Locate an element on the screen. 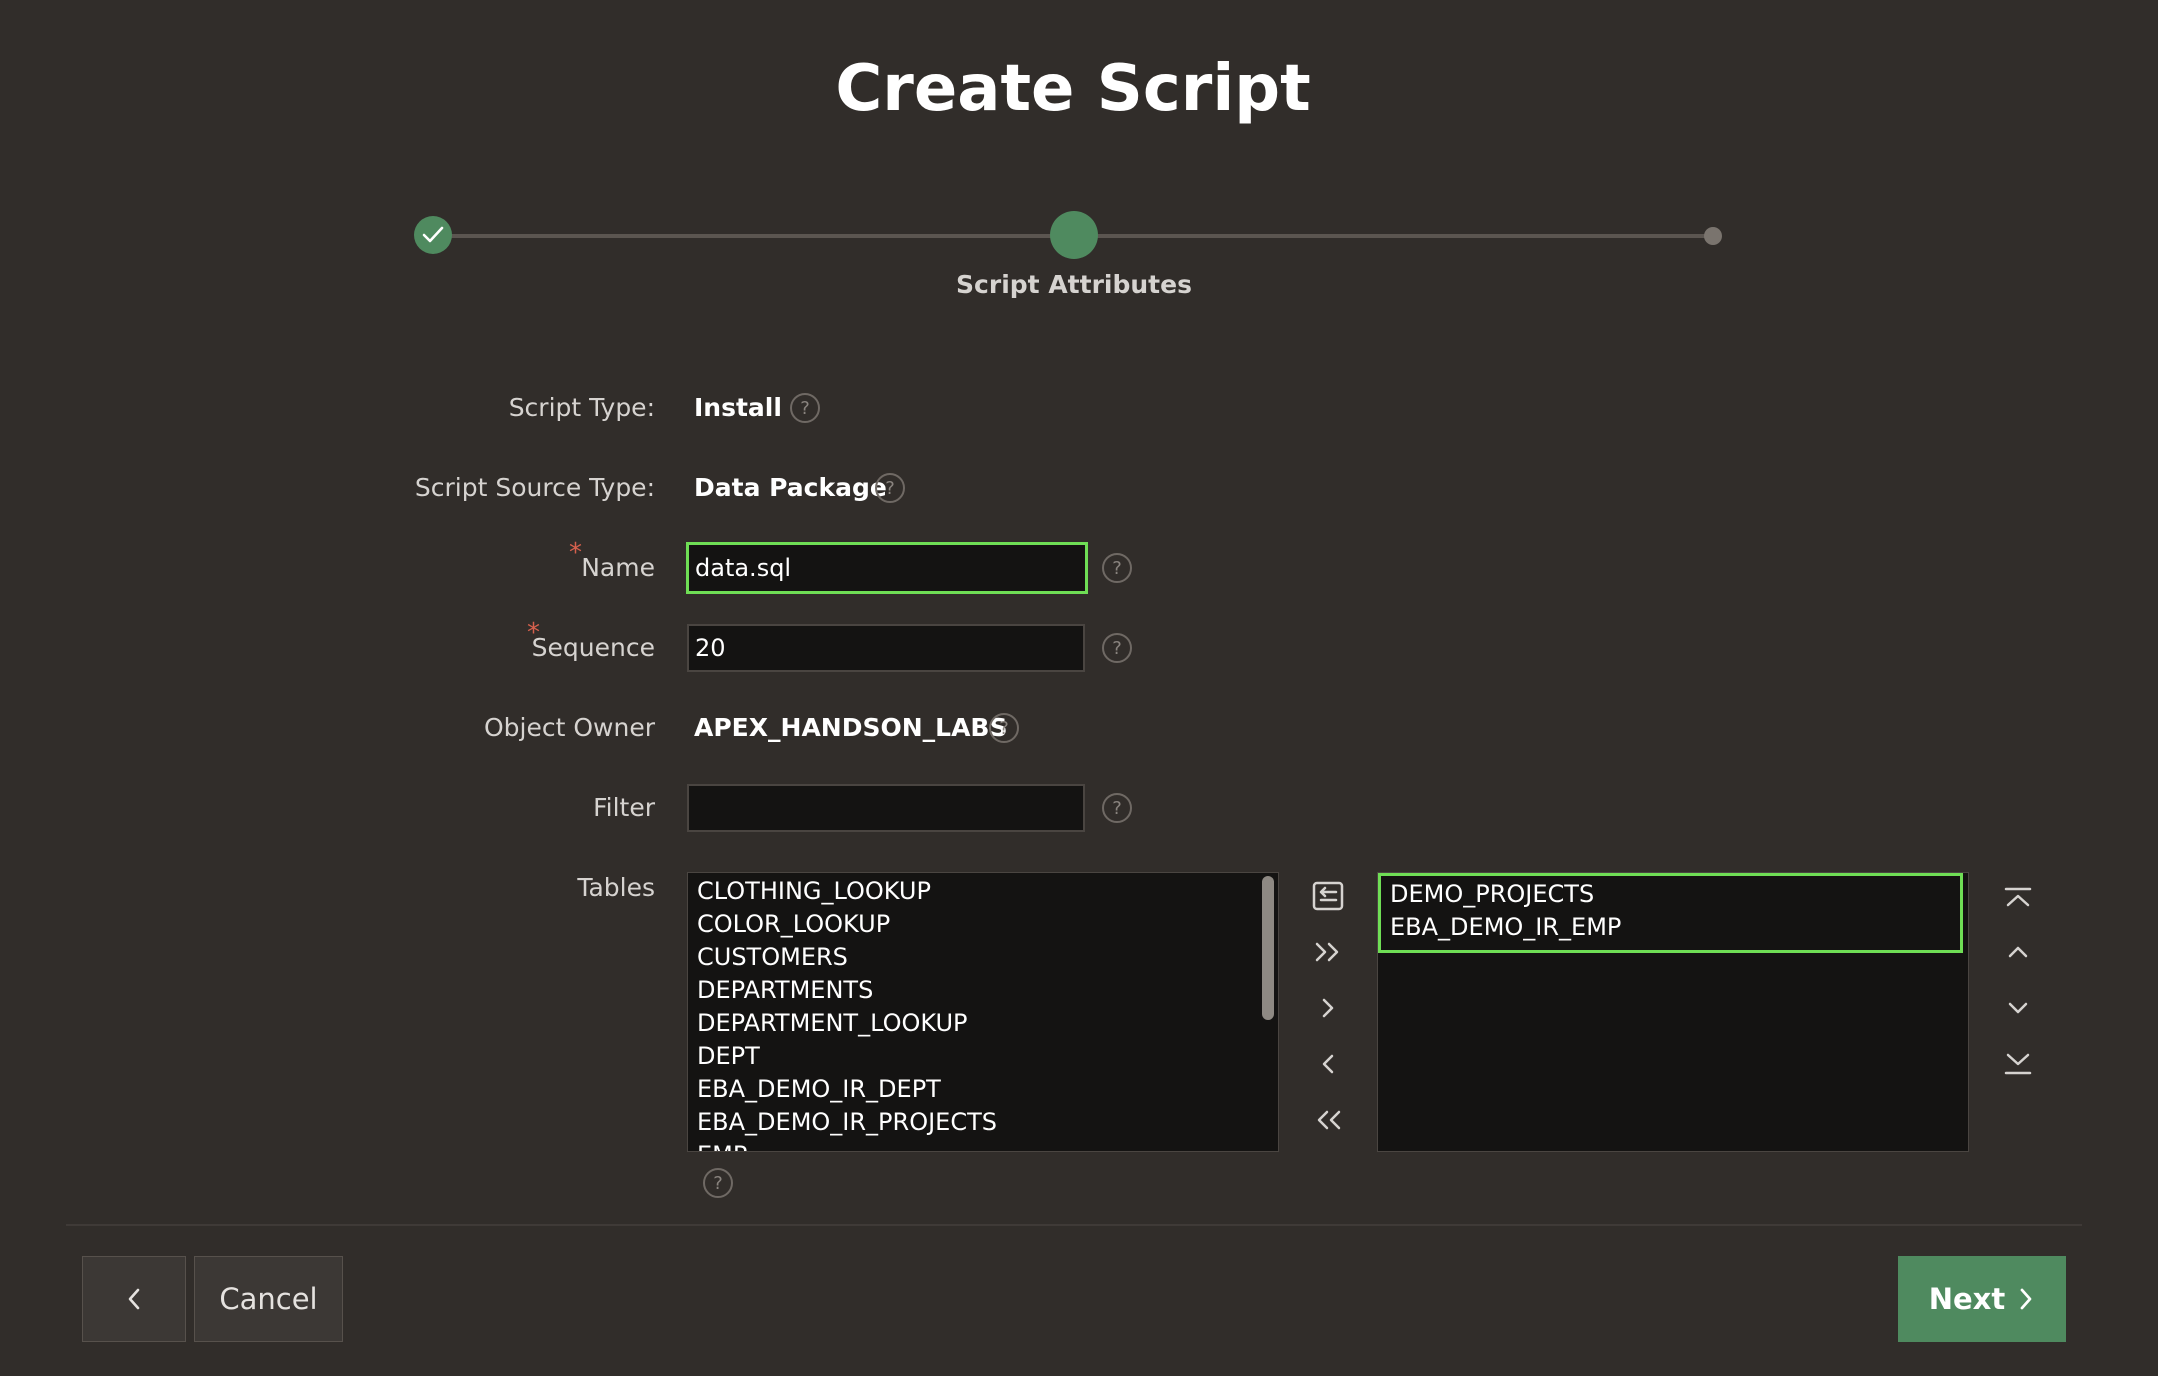  move-up-button is located at coordinates (2018, 952).